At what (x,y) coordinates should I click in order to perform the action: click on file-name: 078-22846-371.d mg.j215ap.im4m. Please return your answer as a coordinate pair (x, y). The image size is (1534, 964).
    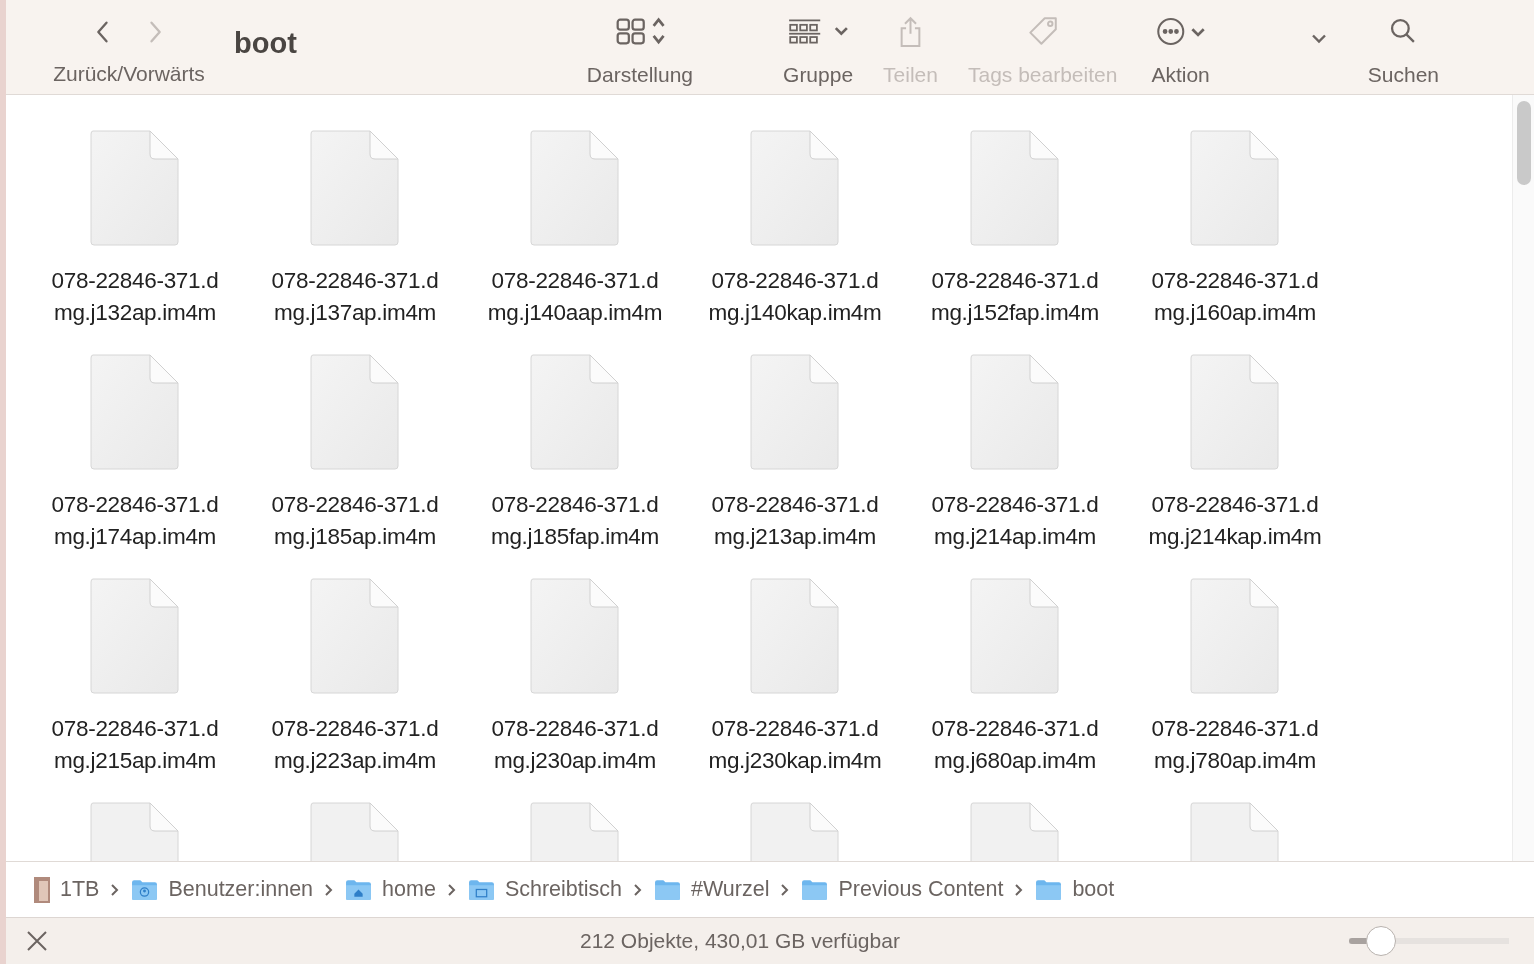
    Looking at the image, I should click on (135, 745).